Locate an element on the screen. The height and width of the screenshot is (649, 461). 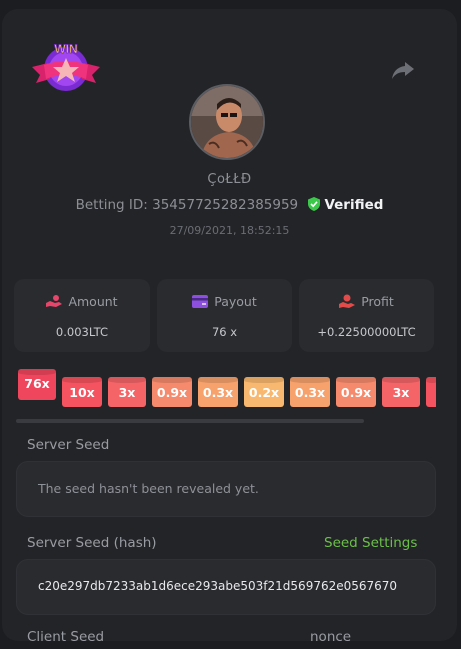
hand-coins-icon is located at coordinates (54, 301).